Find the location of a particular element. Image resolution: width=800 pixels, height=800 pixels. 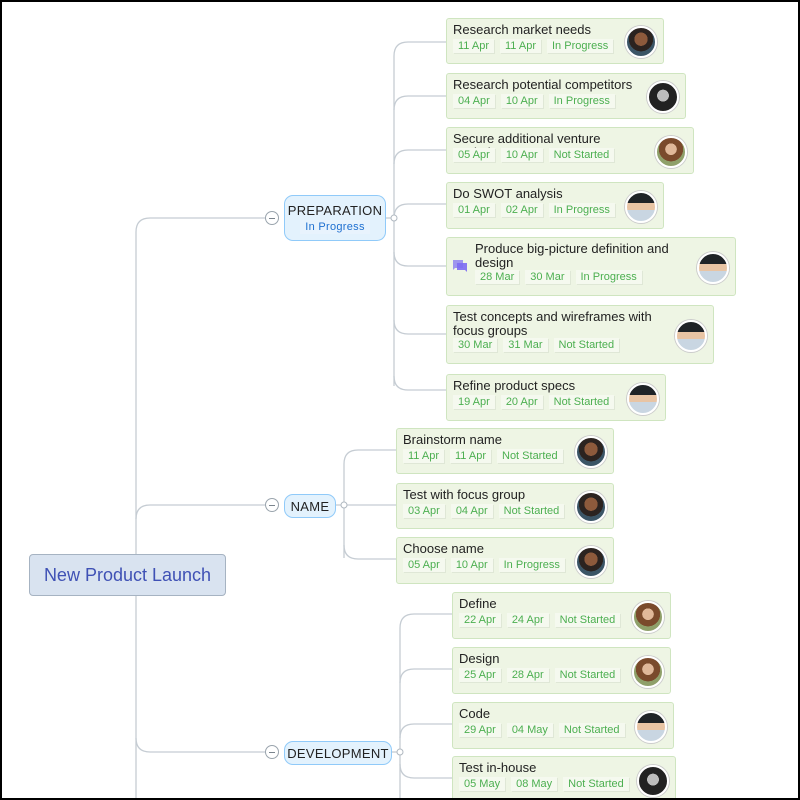

task-meta: 05 Apr 10 Apr Not Started is located at coordinates (534, 155).